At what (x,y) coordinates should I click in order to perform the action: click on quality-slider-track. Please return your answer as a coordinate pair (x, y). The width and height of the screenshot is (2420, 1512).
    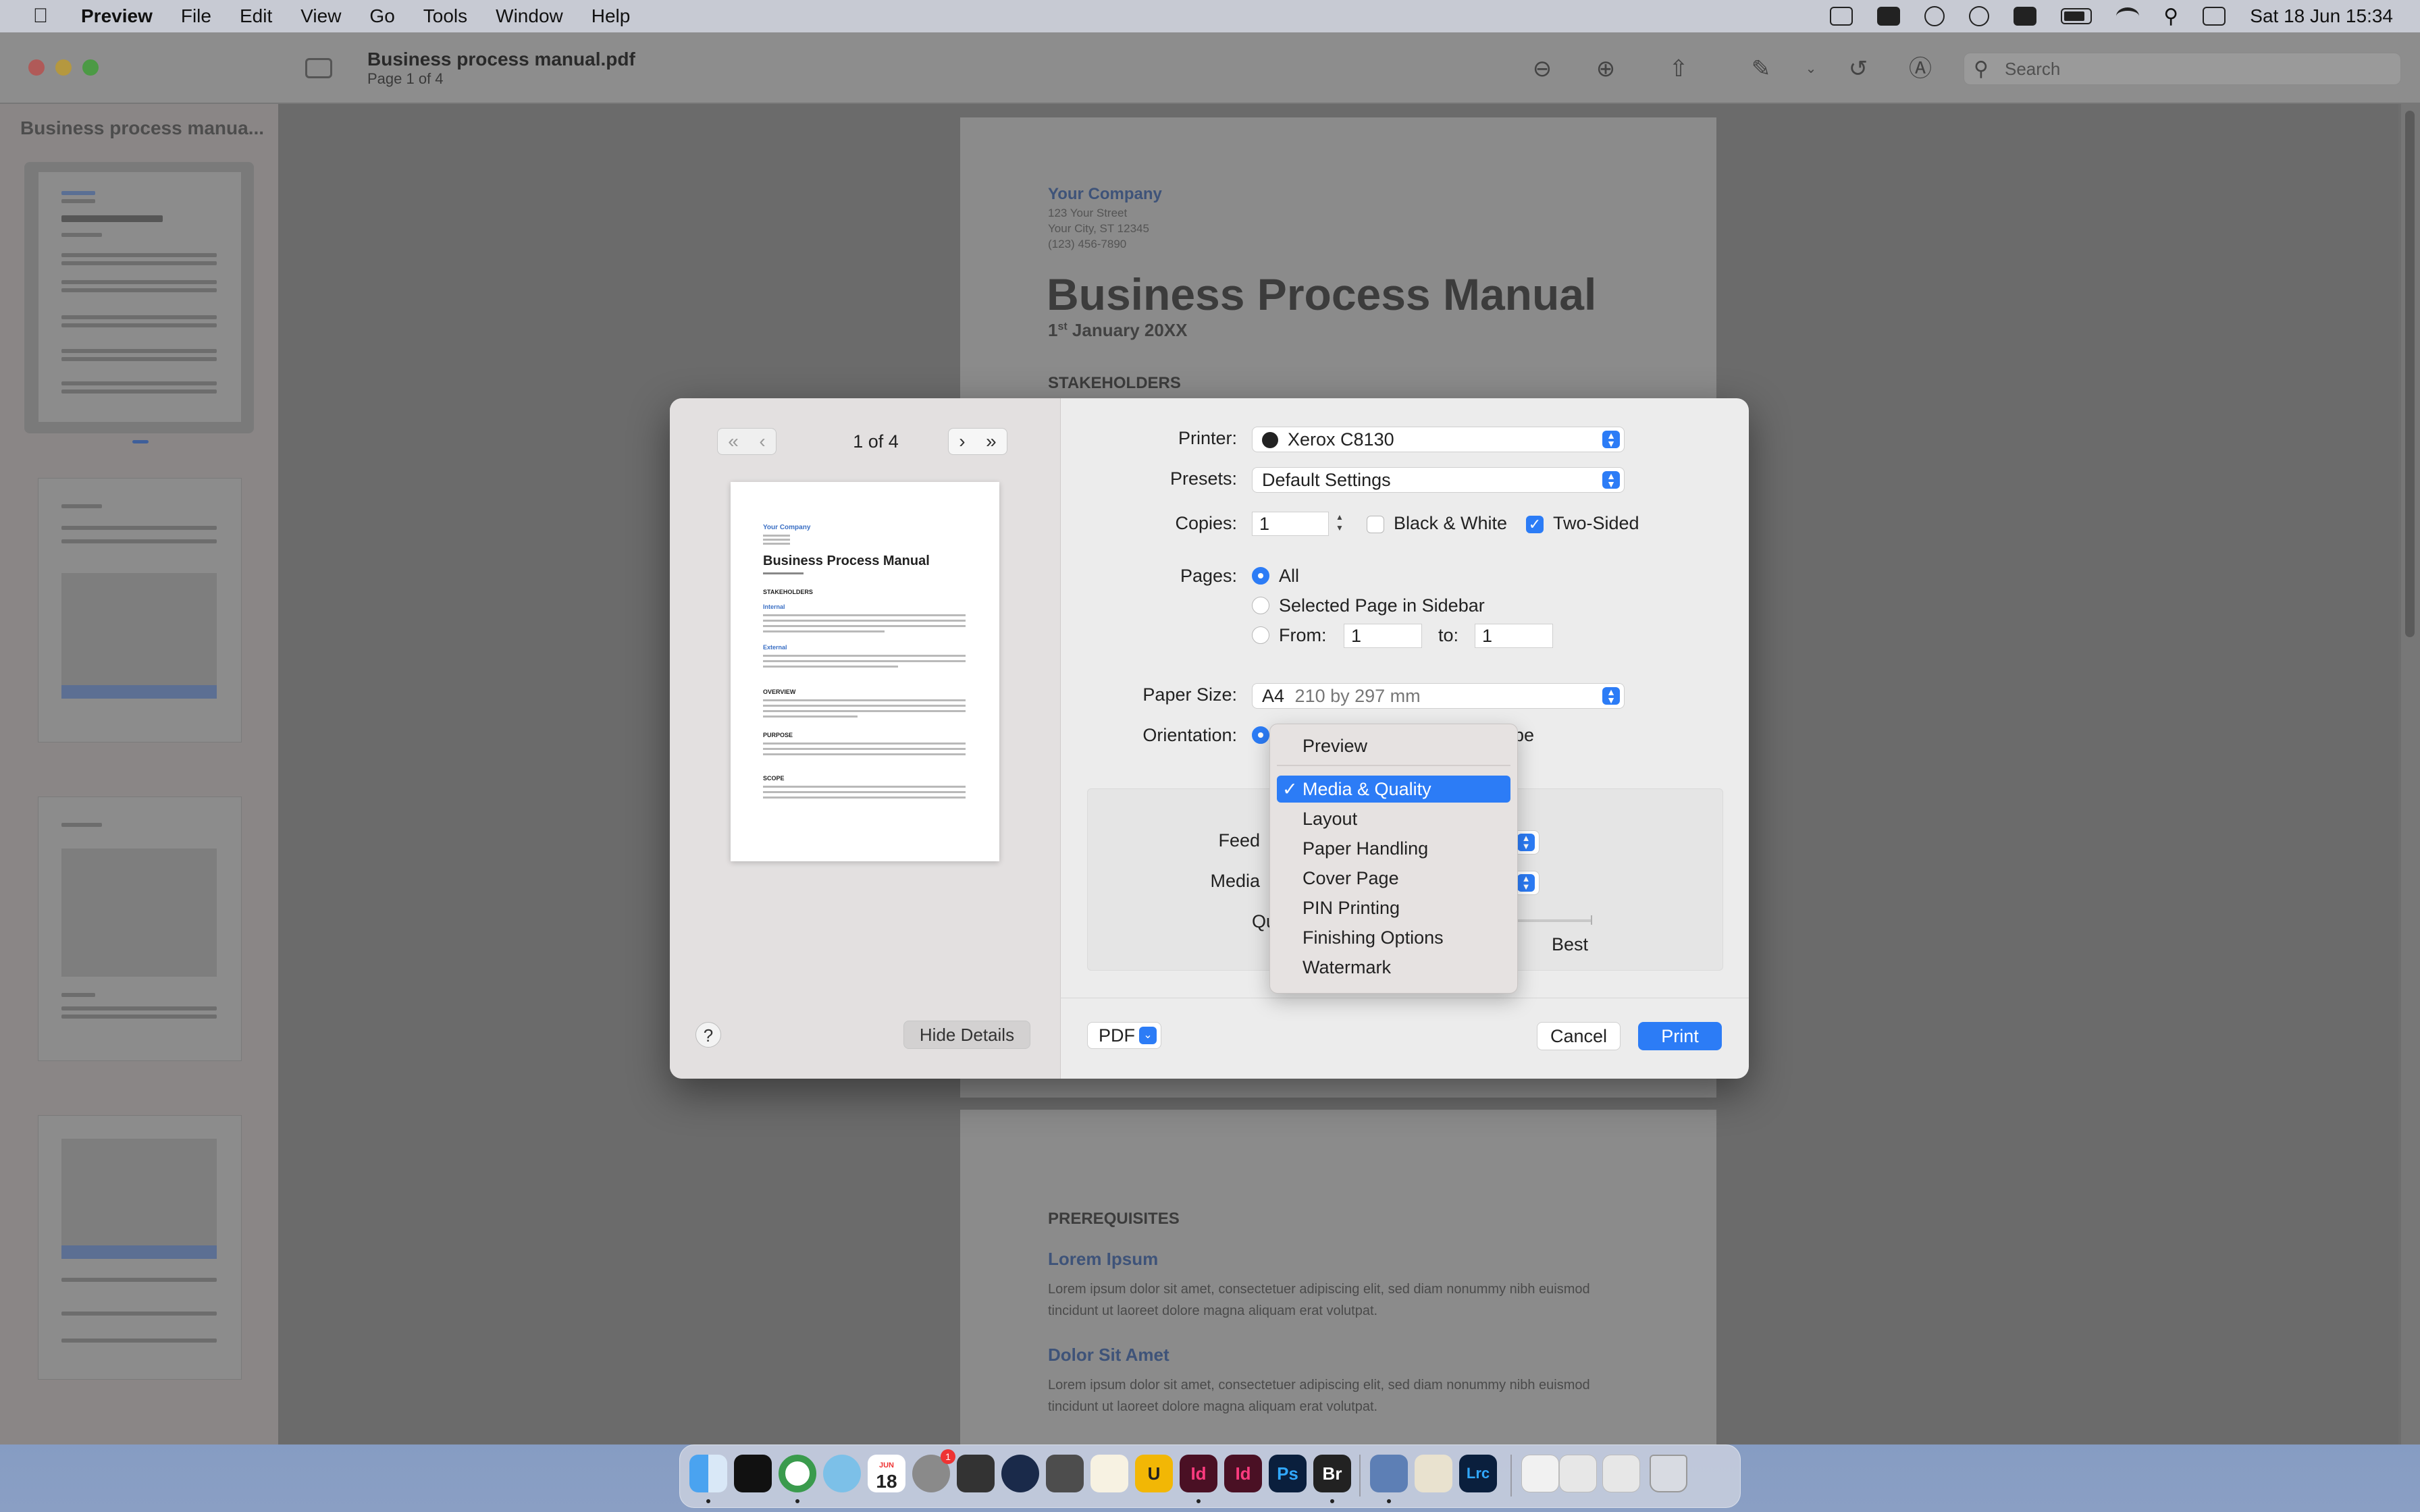
    Looking at the image, I should click on (1549, 920).